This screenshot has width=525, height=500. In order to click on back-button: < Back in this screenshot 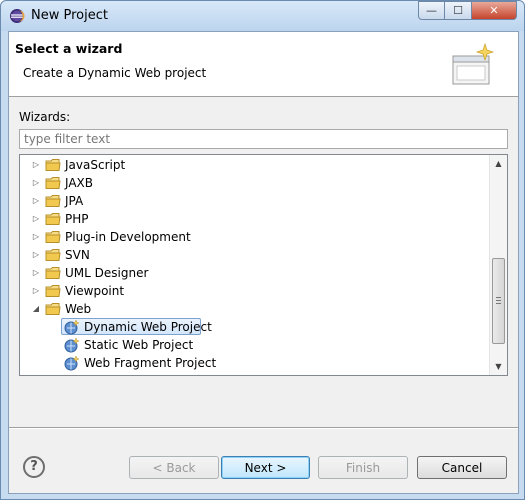, I will do `click(174, 467)`.